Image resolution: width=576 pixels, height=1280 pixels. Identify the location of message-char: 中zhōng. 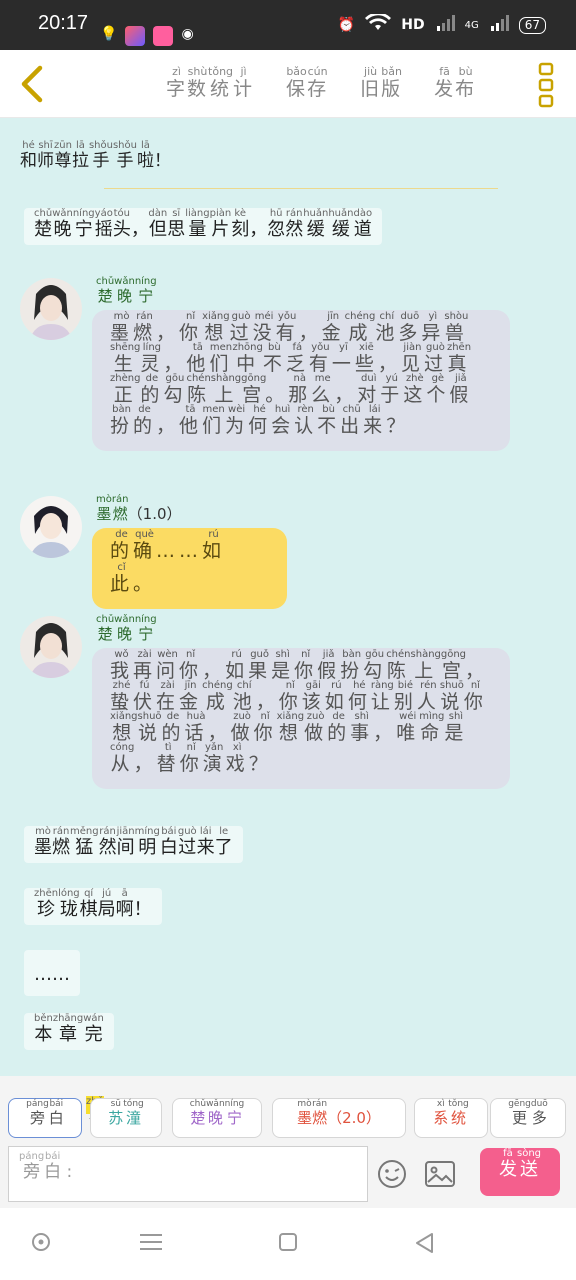
(247, 358).